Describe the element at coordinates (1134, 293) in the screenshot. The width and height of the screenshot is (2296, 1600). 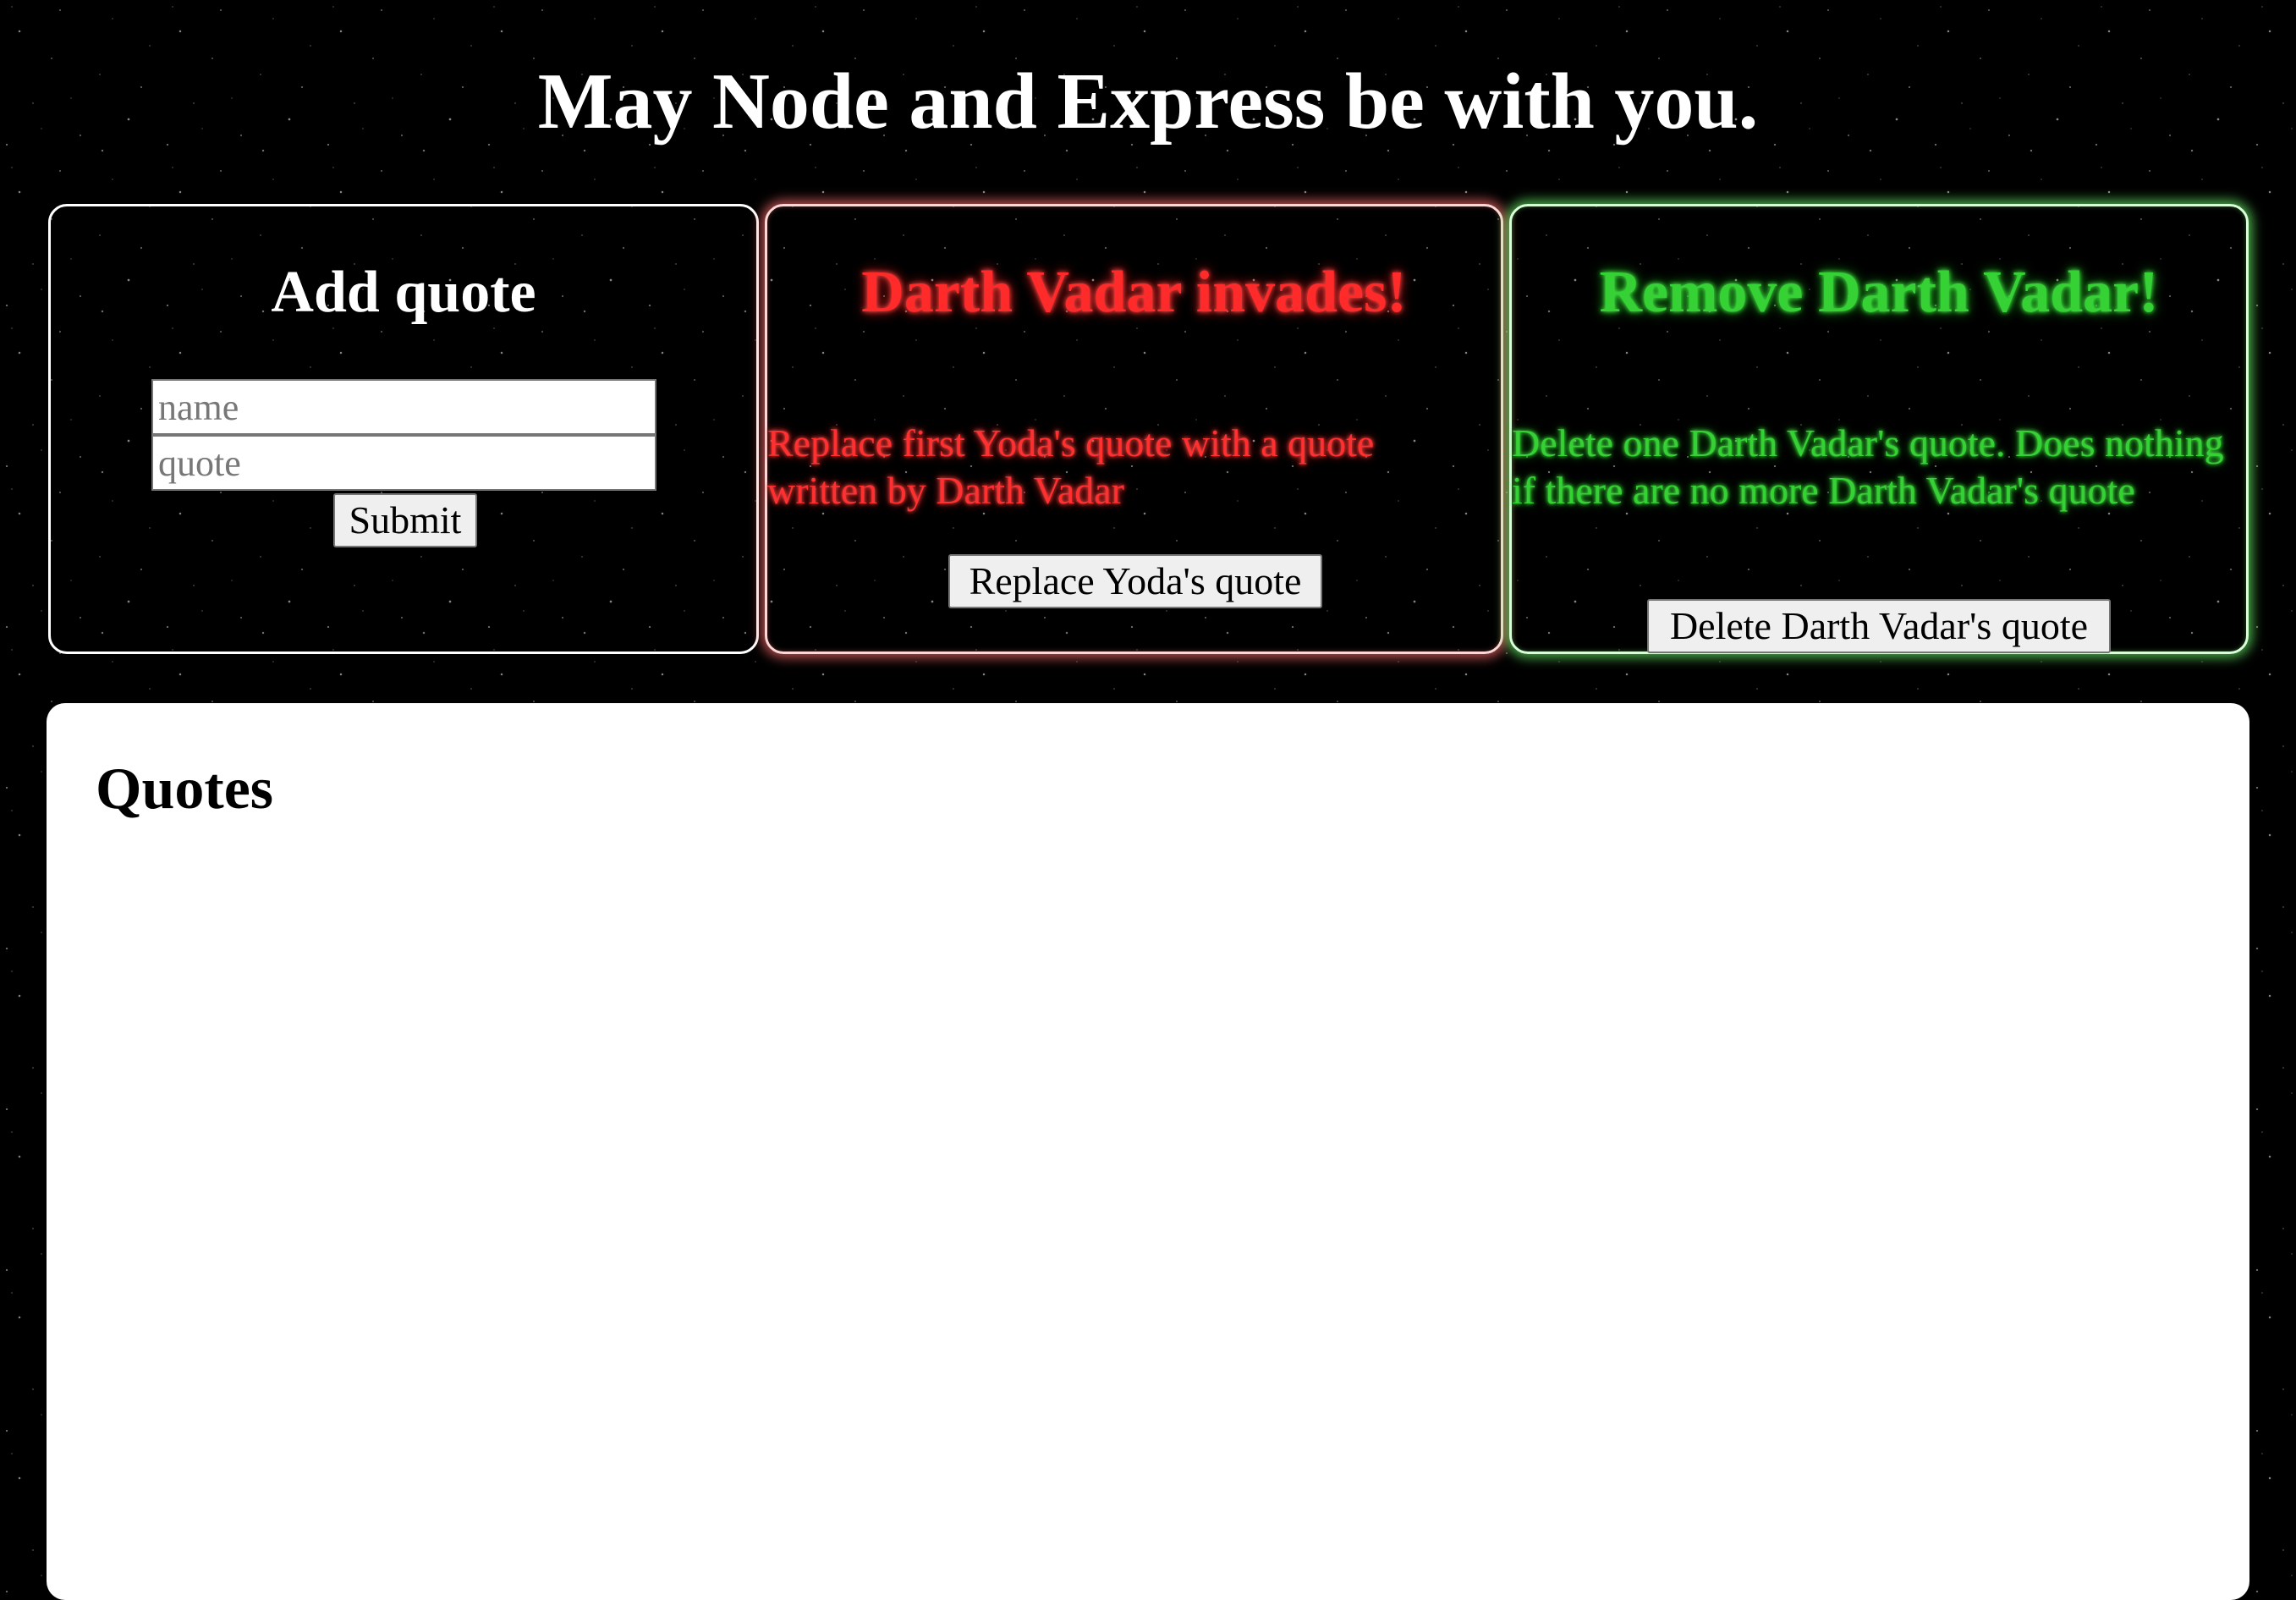
I see `invade-heading: Darth Vadar invades!` at that location.